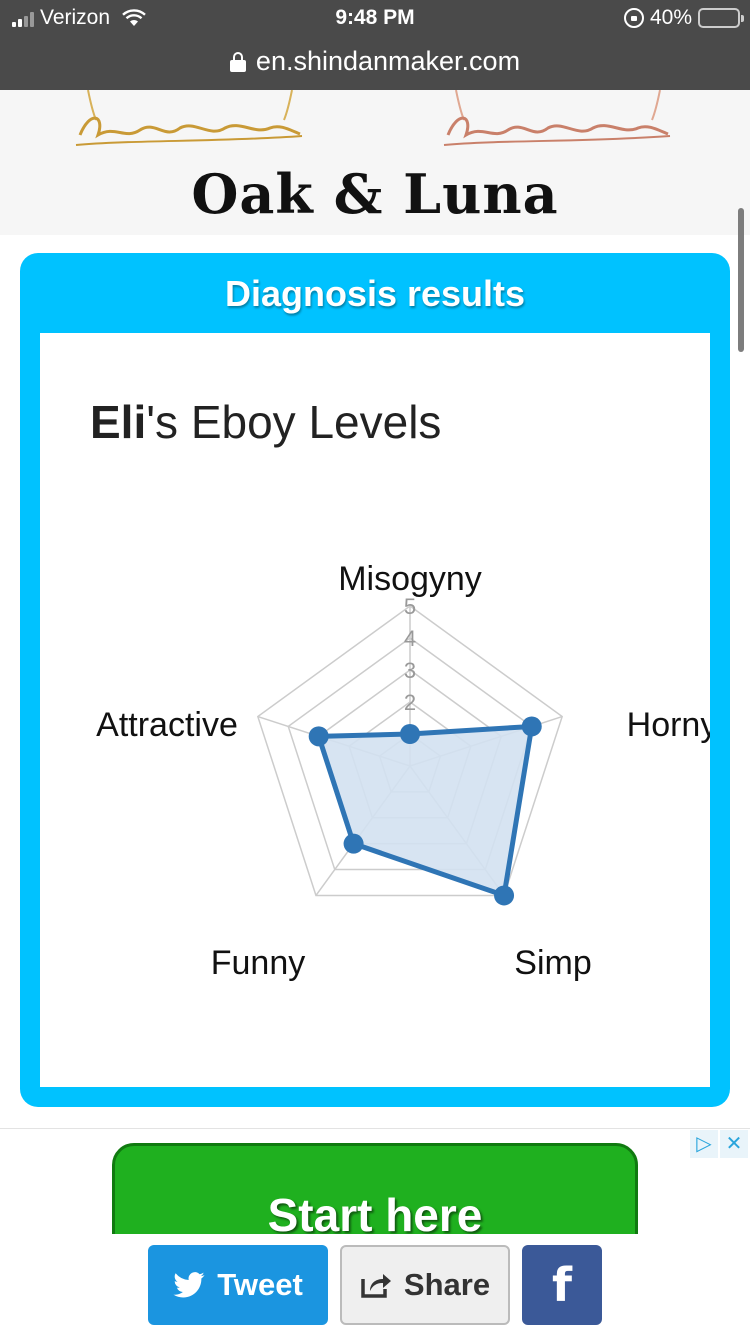  I want to click on orientation-lock-icon, so click(633, 18).